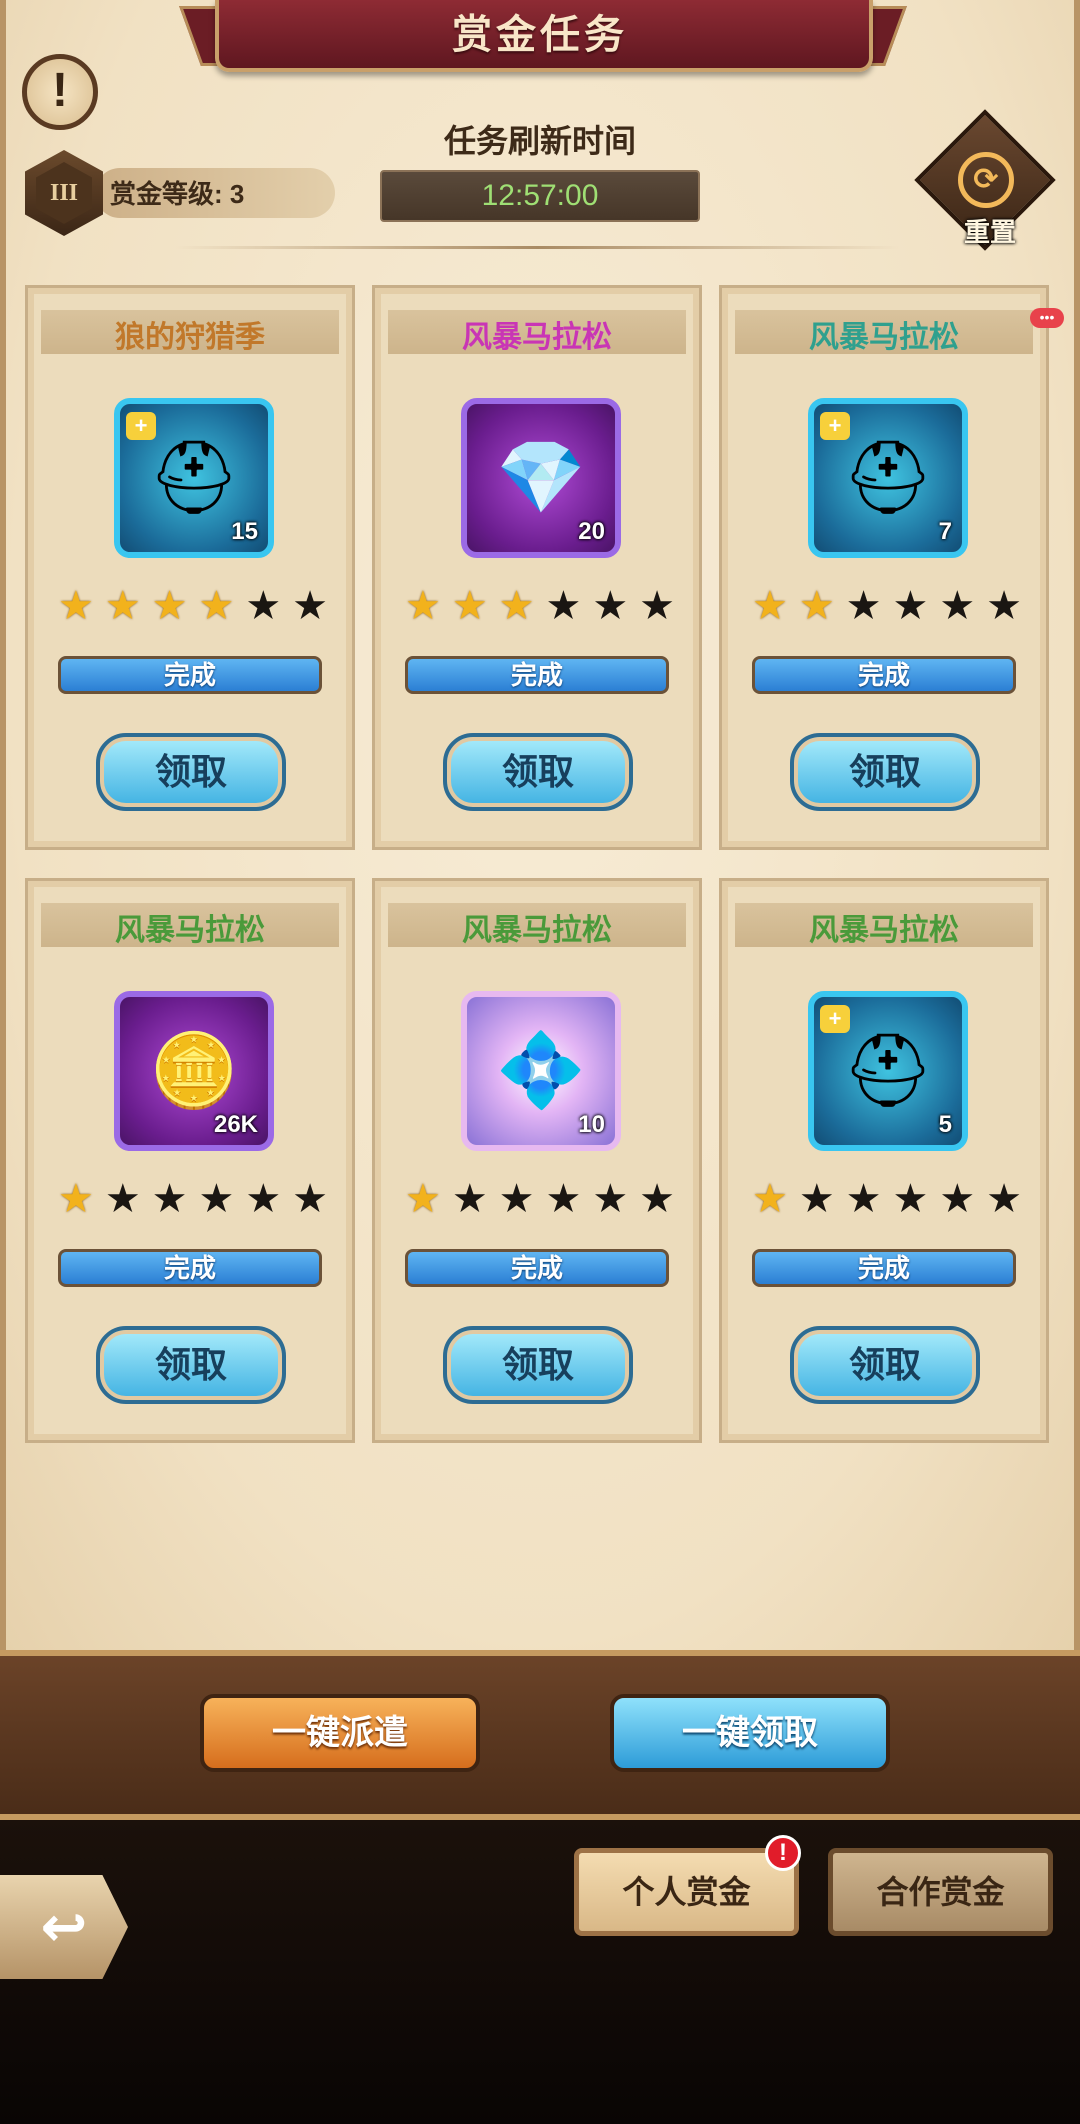 The height and width of the screenshot is (2124, 1080). What do you see at coordinates (537, 247) in the screenshot?
I see `header-divider` at bounding box center [537, 247].